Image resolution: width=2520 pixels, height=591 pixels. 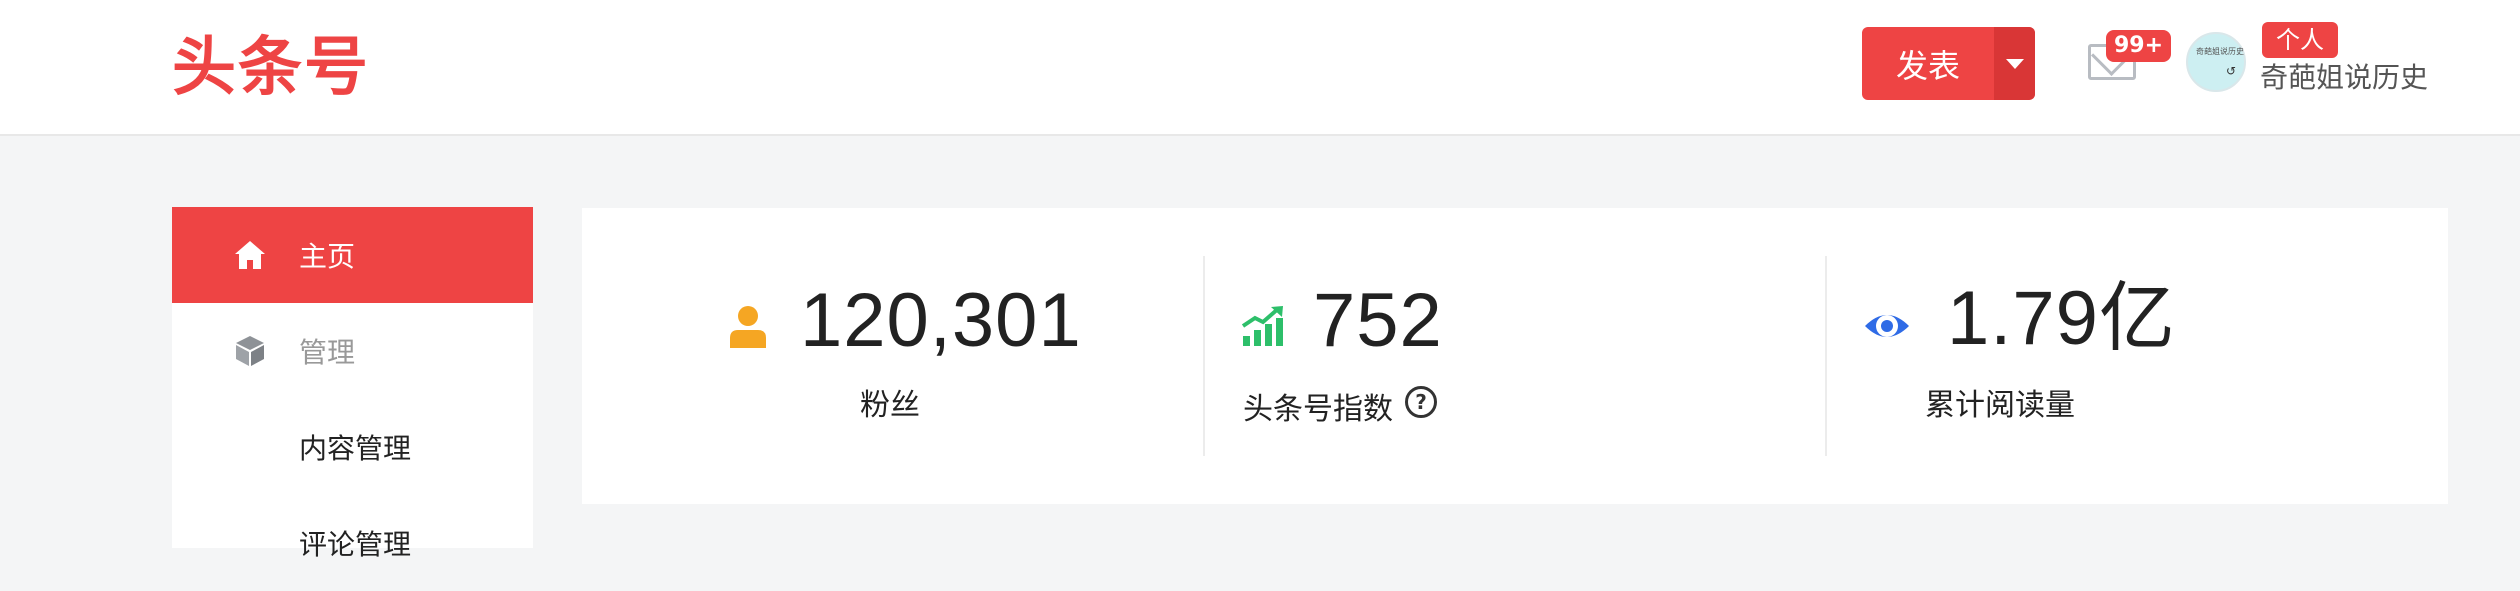 I want to click on sidebar-item-comment-management: 评论管理, so click(x=352, y=543).